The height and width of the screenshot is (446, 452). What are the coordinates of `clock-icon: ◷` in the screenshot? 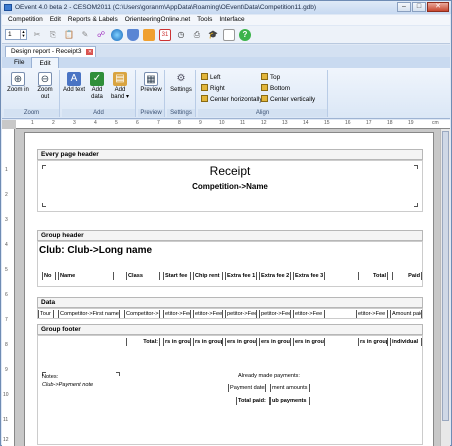 It's located at (181, 35).